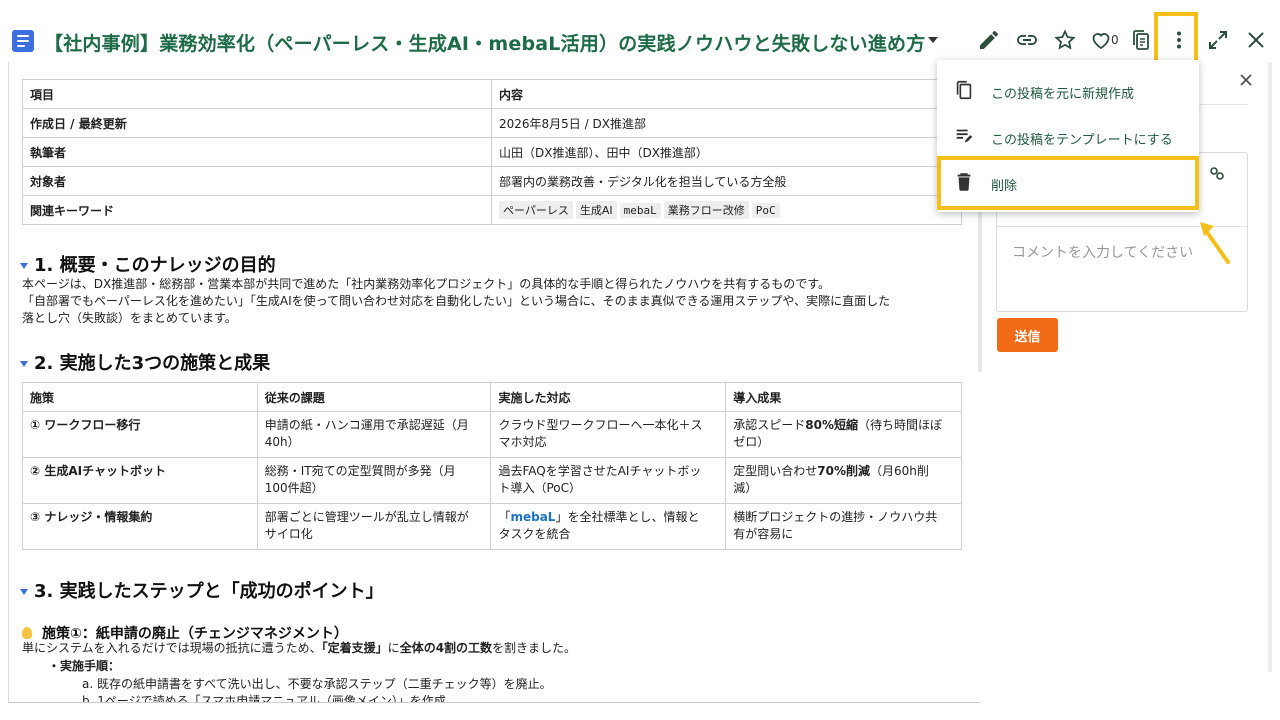 This screenshot has width=1280, height=720. What do you see at coordinates (140, 526) in the screenshot?
I see `measure-name: ③ ナレッジ・情報集約` at bounding box center [140, 526].